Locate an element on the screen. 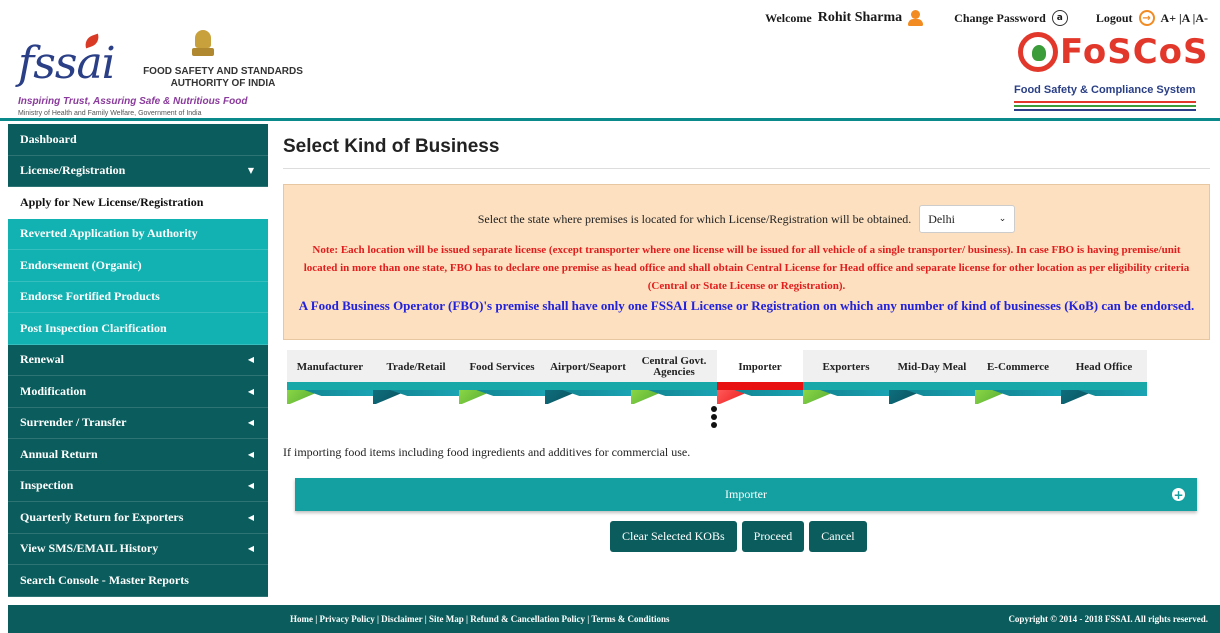 The width and height of the screenshot is (1220, 633). sidebar-item-apply-new-license: Apply for New License/Registration is located at coordinates (138, 203).